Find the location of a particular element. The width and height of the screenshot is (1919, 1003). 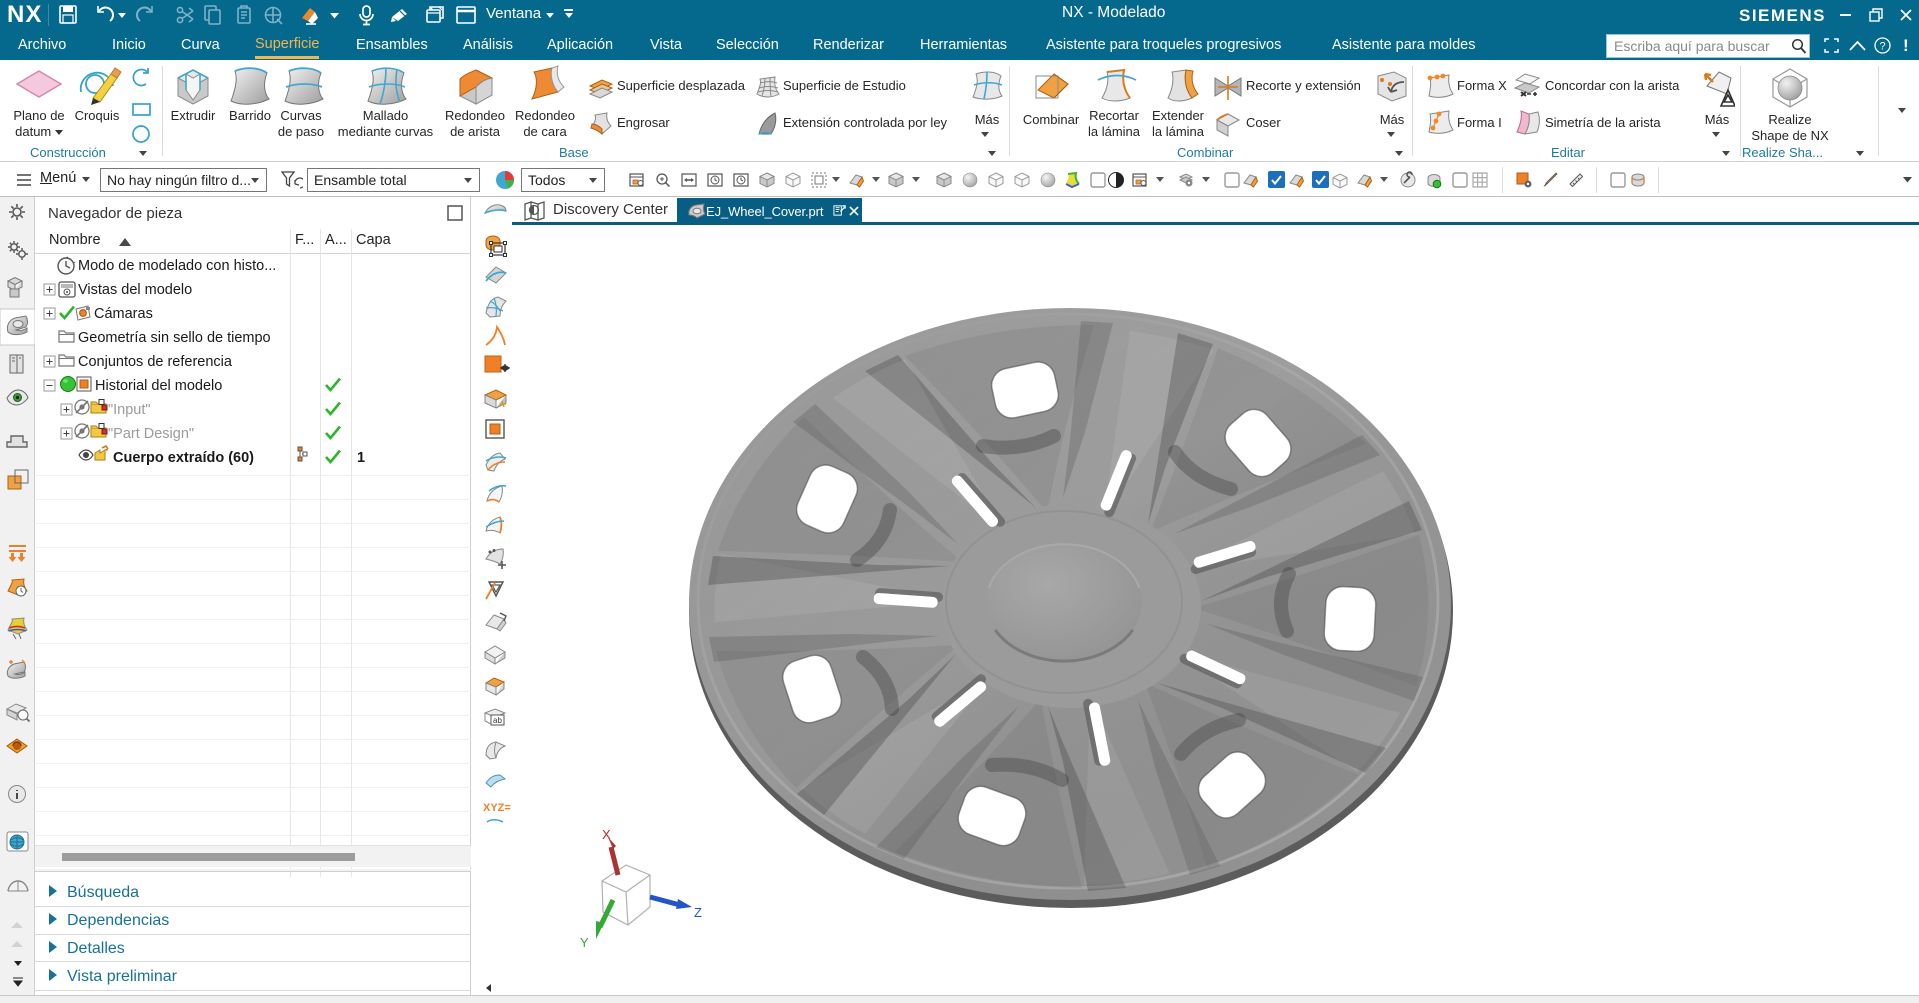

svg-text: Z is located at coordinates (698, 912).